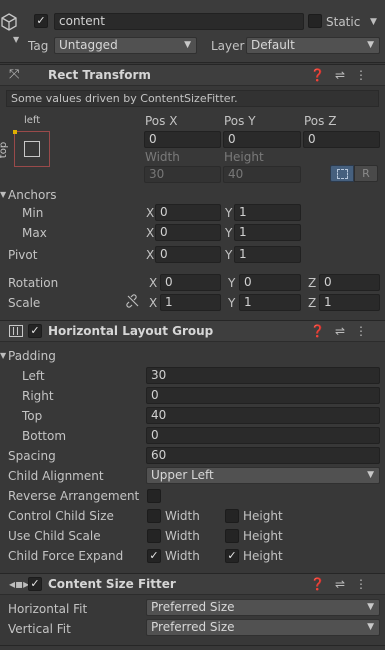  I want to click on blueprint-icon, so click(342, 174).